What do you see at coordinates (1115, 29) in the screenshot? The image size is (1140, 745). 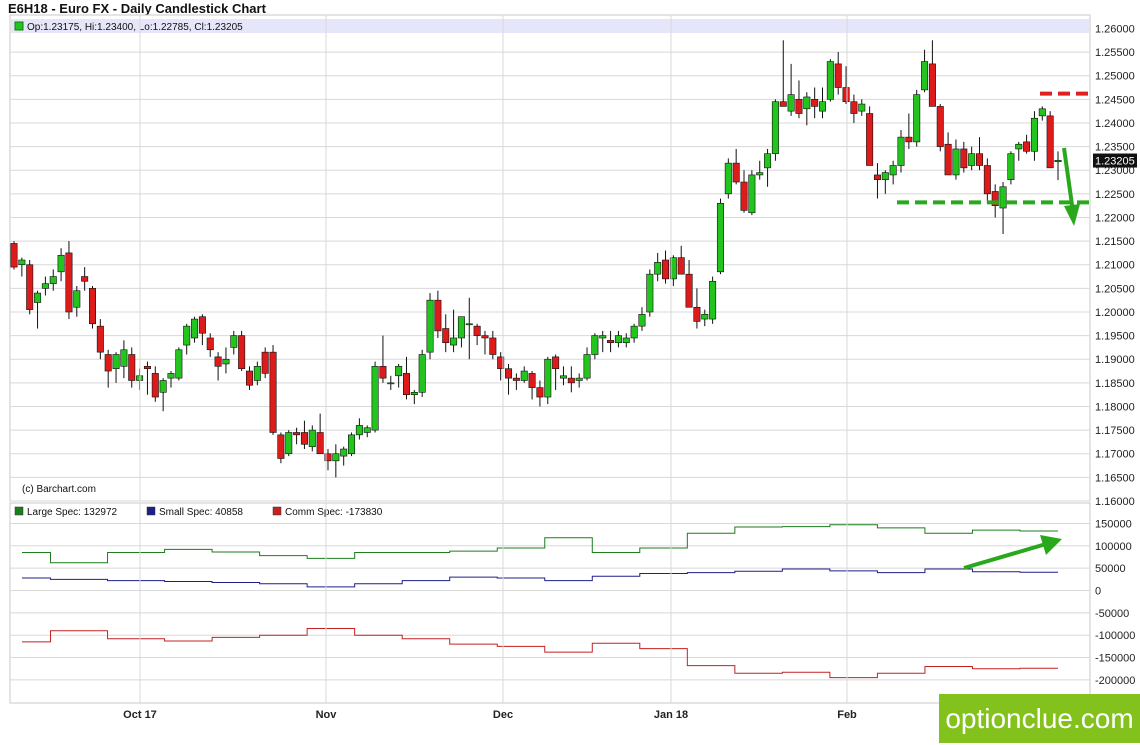 I see `y-tick-label: 1.26000` at bounding box center [1115, 29].